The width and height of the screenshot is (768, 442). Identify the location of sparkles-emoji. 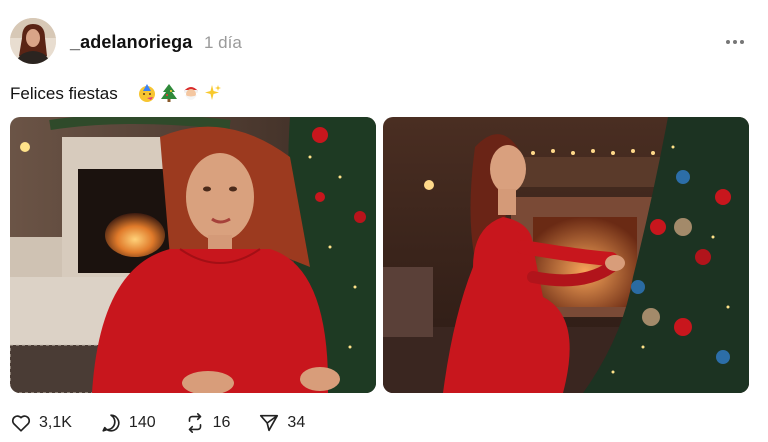
(213, 92).